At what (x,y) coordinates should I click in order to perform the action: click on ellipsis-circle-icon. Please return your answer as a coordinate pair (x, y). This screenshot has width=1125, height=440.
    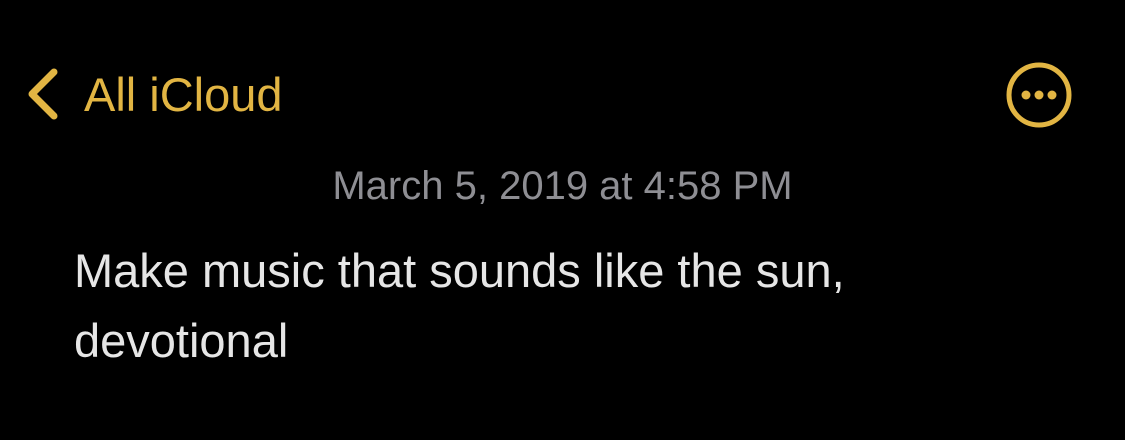
    Looking at the image, I should click on (1039, 95).